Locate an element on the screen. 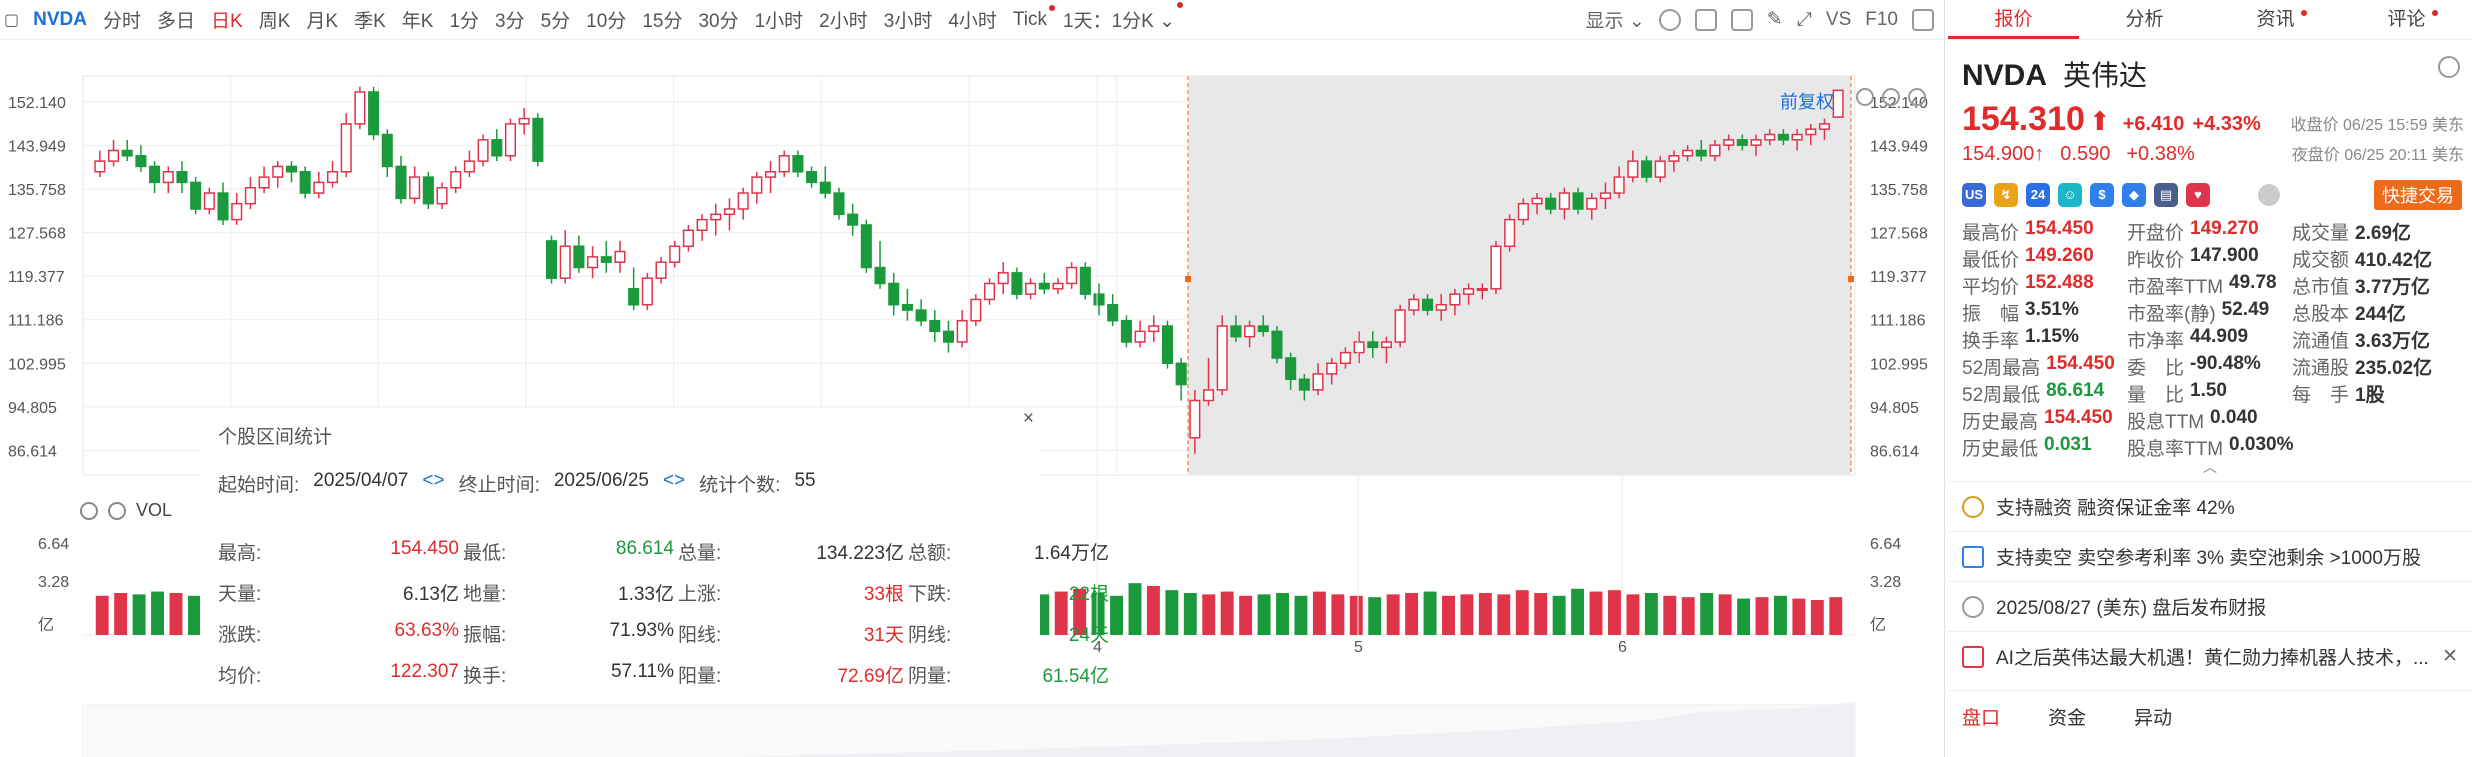 Image resolution: width=2472 pixels, height=757 pixels. stat-value: 6.13亿 is located at coordinates (431, 594).